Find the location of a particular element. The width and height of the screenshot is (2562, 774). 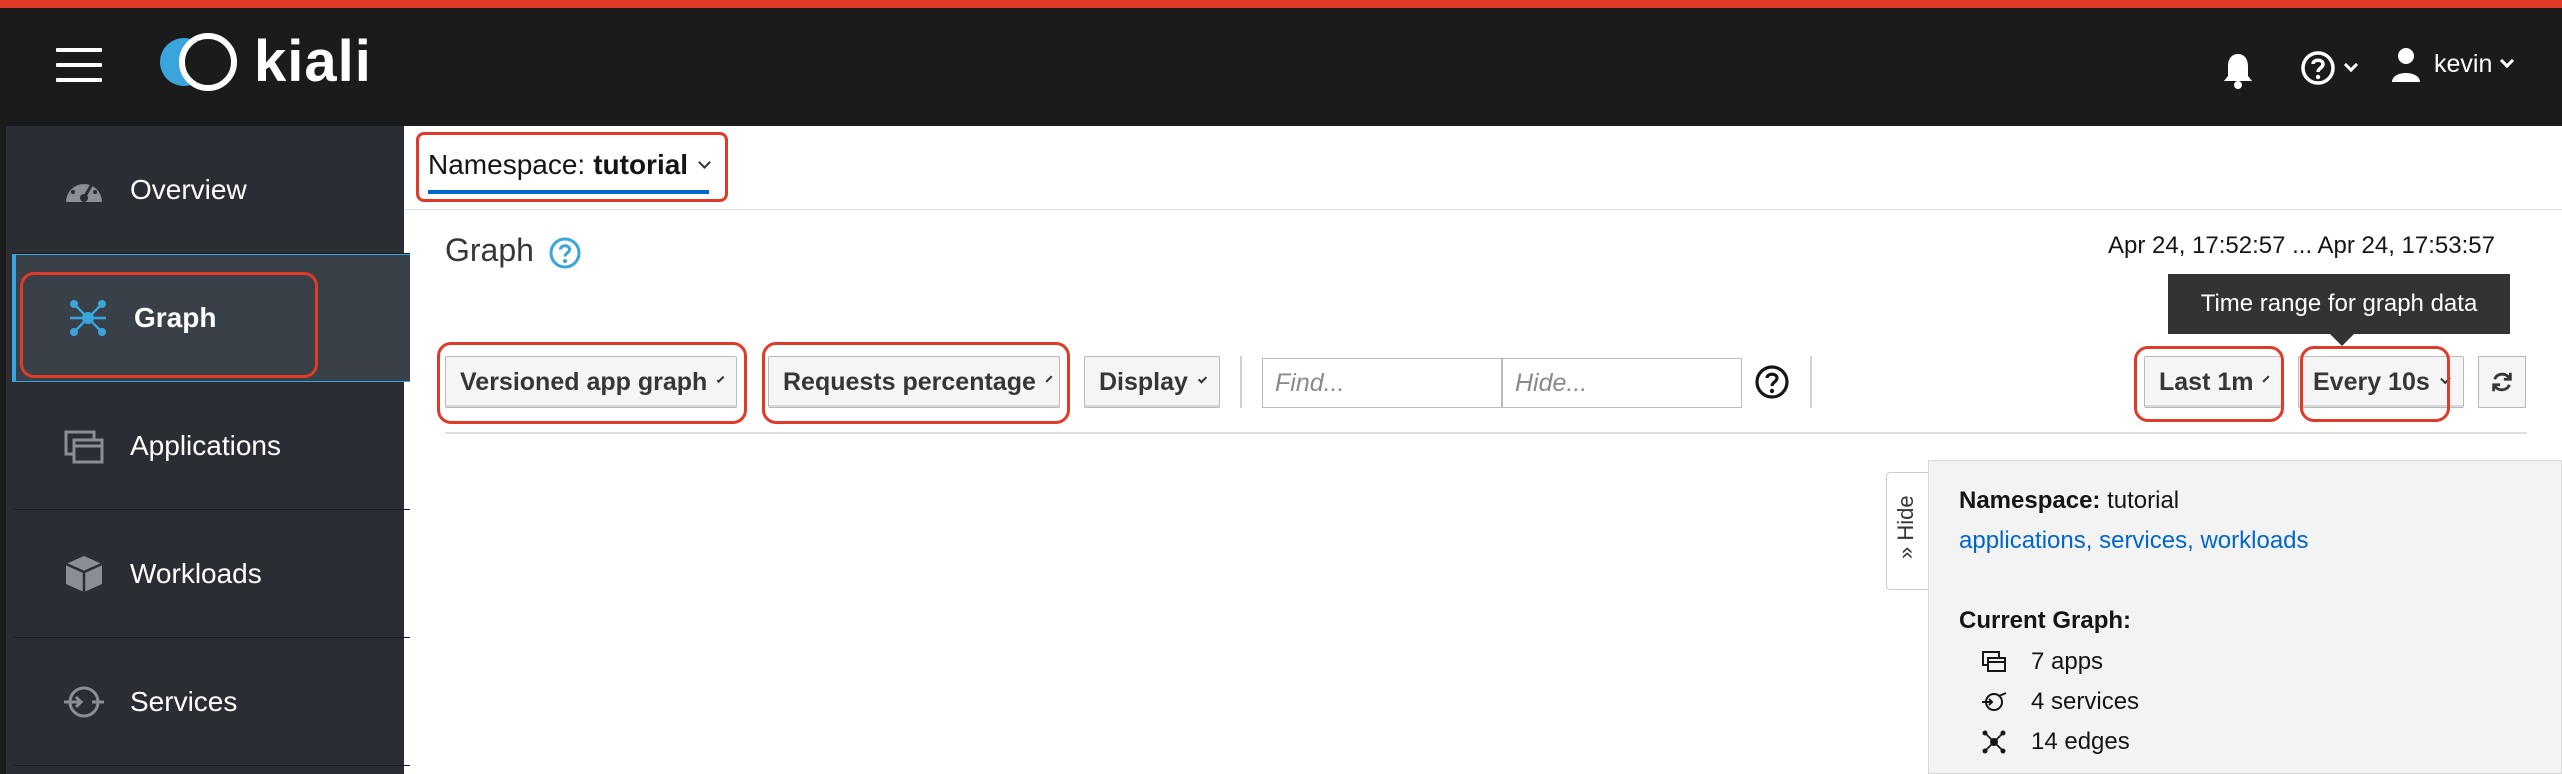

graph-type-dropdown: Versioned app graph is located at coordinates (591, 382).